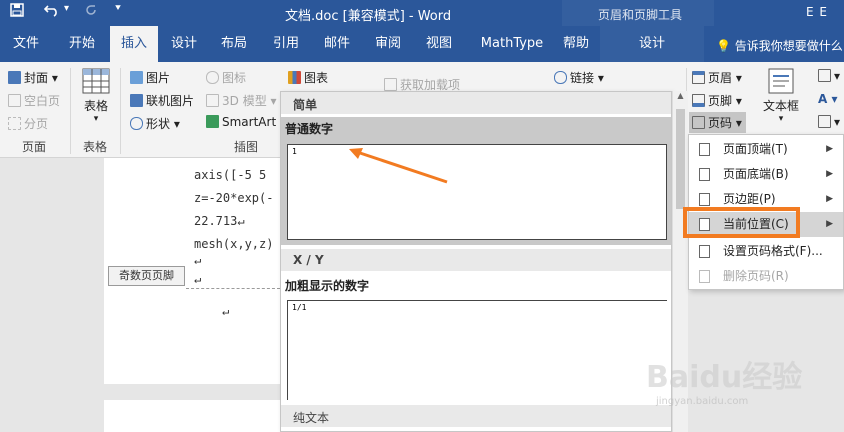 The height and width of the screenshot is (432, 844). What do you see at coordinates (717, 77) in the screenshot?
I see `header-button: 页眉 ▾` at bounding box center [717, 77].